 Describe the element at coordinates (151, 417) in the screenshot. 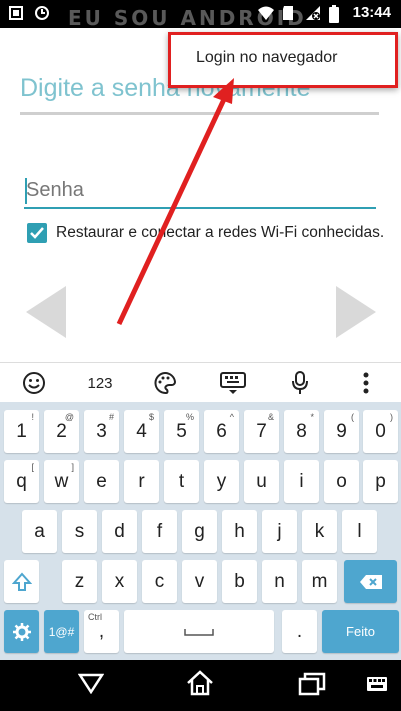

I see `key-hint: $` at that location.